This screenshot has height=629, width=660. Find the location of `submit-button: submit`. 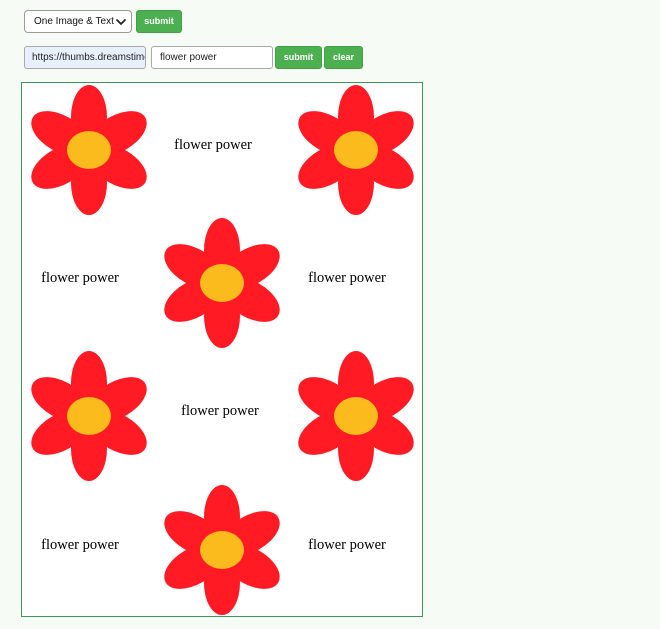

submit-button: submit is located at coordinates (298, 57).